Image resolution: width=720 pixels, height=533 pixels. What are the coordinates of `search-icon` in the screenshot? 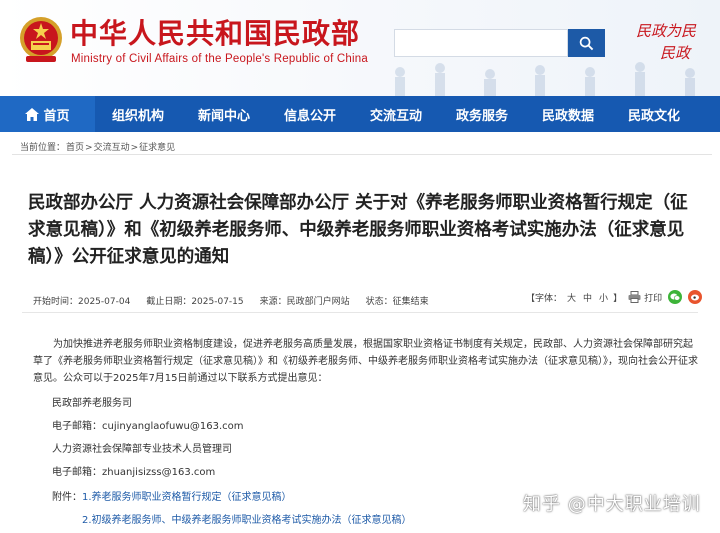 It's located at (586, 43).